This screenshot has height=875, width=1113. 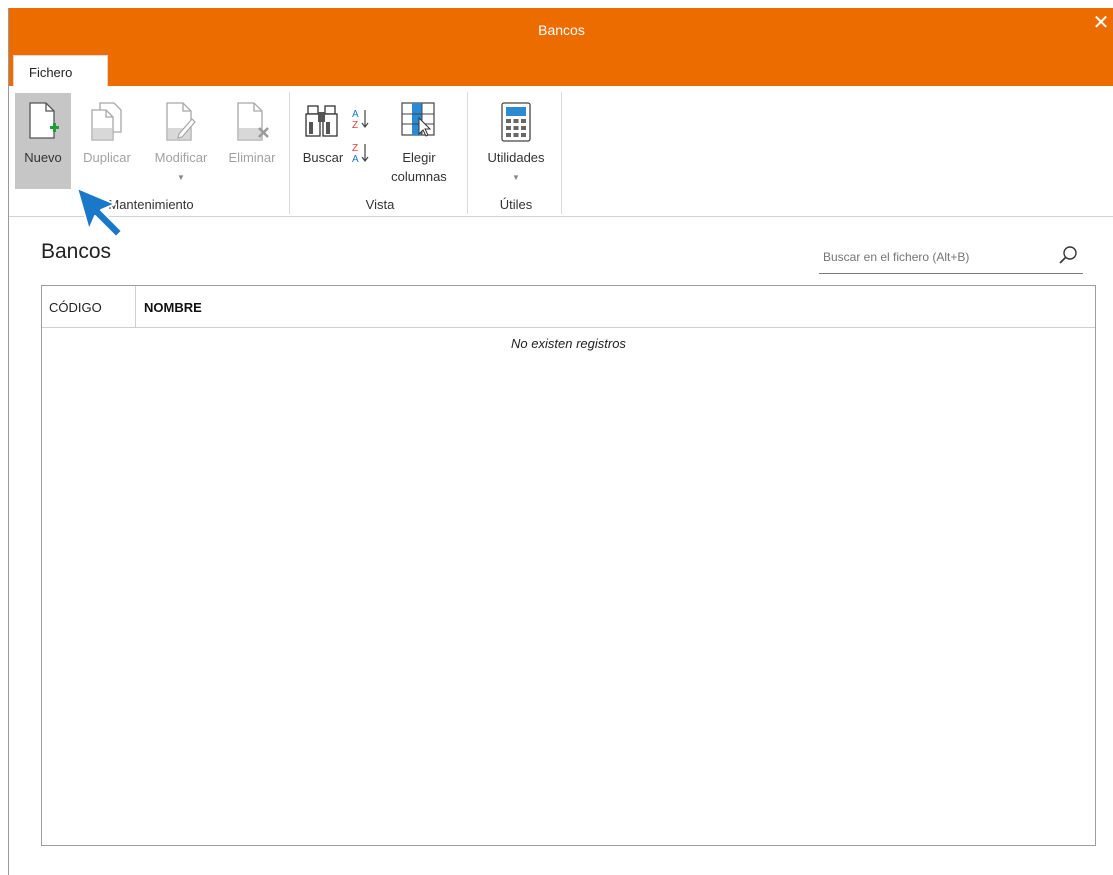 I want to click on group-label-vista: Vista, so click(x=380, y=204).